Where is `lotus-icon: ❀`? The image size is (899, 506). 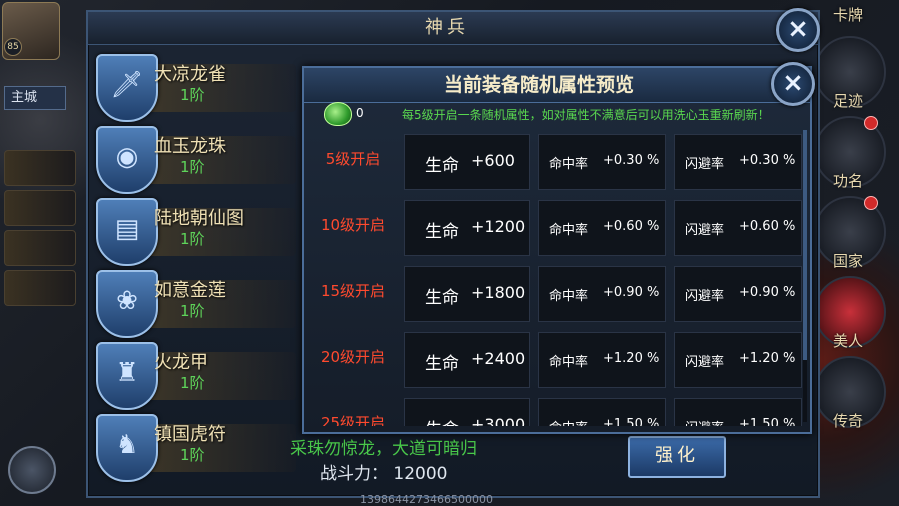 lotus-icon: ❀ is located at coordinates (127, 304).